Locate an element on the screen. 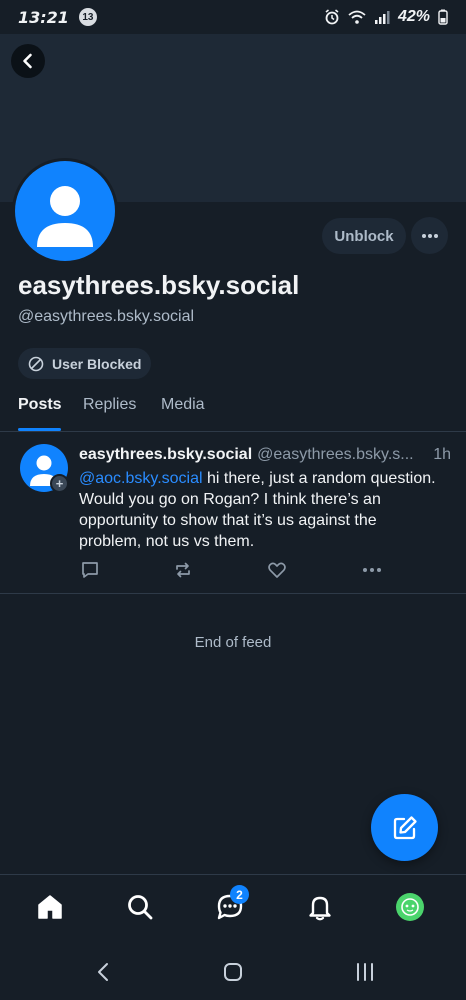 This screenshot has height=1000, width=466. compose-post-button is located at coordinates (404, 827).